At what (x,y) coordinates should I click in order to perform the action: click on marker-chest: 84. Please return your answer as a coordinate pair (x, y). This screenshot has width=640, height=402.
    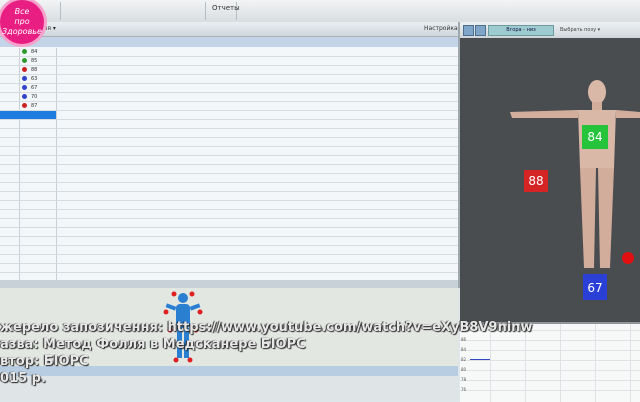
    Looking at the image, I should click on (595, 137).